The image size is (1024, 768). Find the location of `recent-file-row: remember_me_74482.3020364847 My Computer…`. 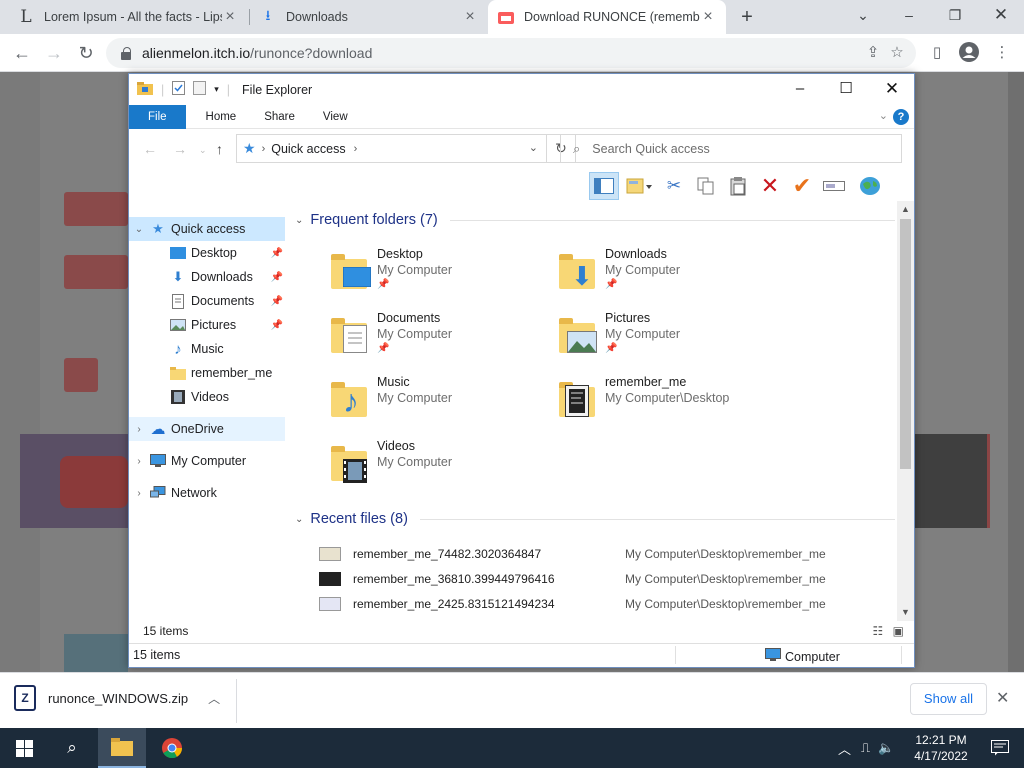

recent-file-row: remember_me_74482.3020364847 My Computer… is located at coordinates (599, 554).